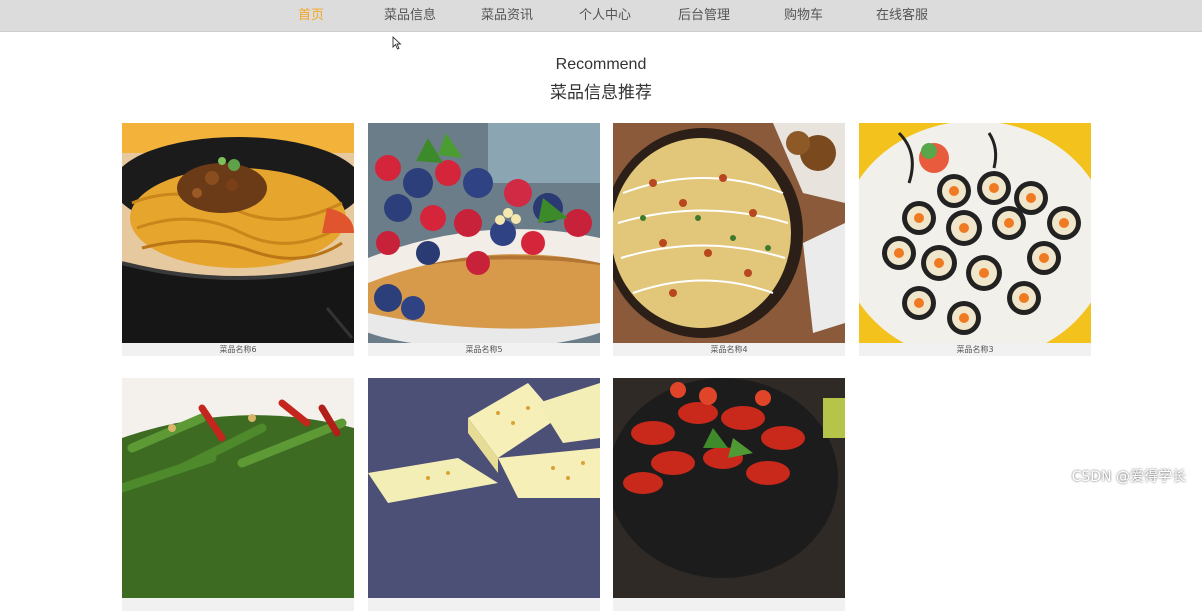  What do you see at coordinates (238, 488) in the screenshot?
I see `dish-image-green-beans` at bounding box center [238, 488].